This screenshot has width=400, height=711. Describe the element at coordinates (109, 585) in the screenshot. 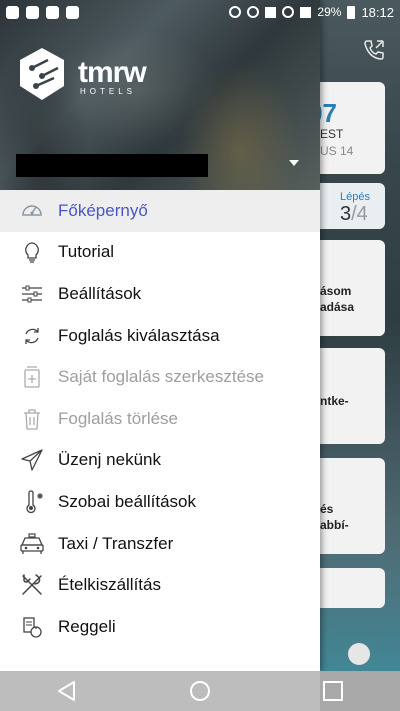

I see `menu-item-label: Ételkiszállítás` at that location.